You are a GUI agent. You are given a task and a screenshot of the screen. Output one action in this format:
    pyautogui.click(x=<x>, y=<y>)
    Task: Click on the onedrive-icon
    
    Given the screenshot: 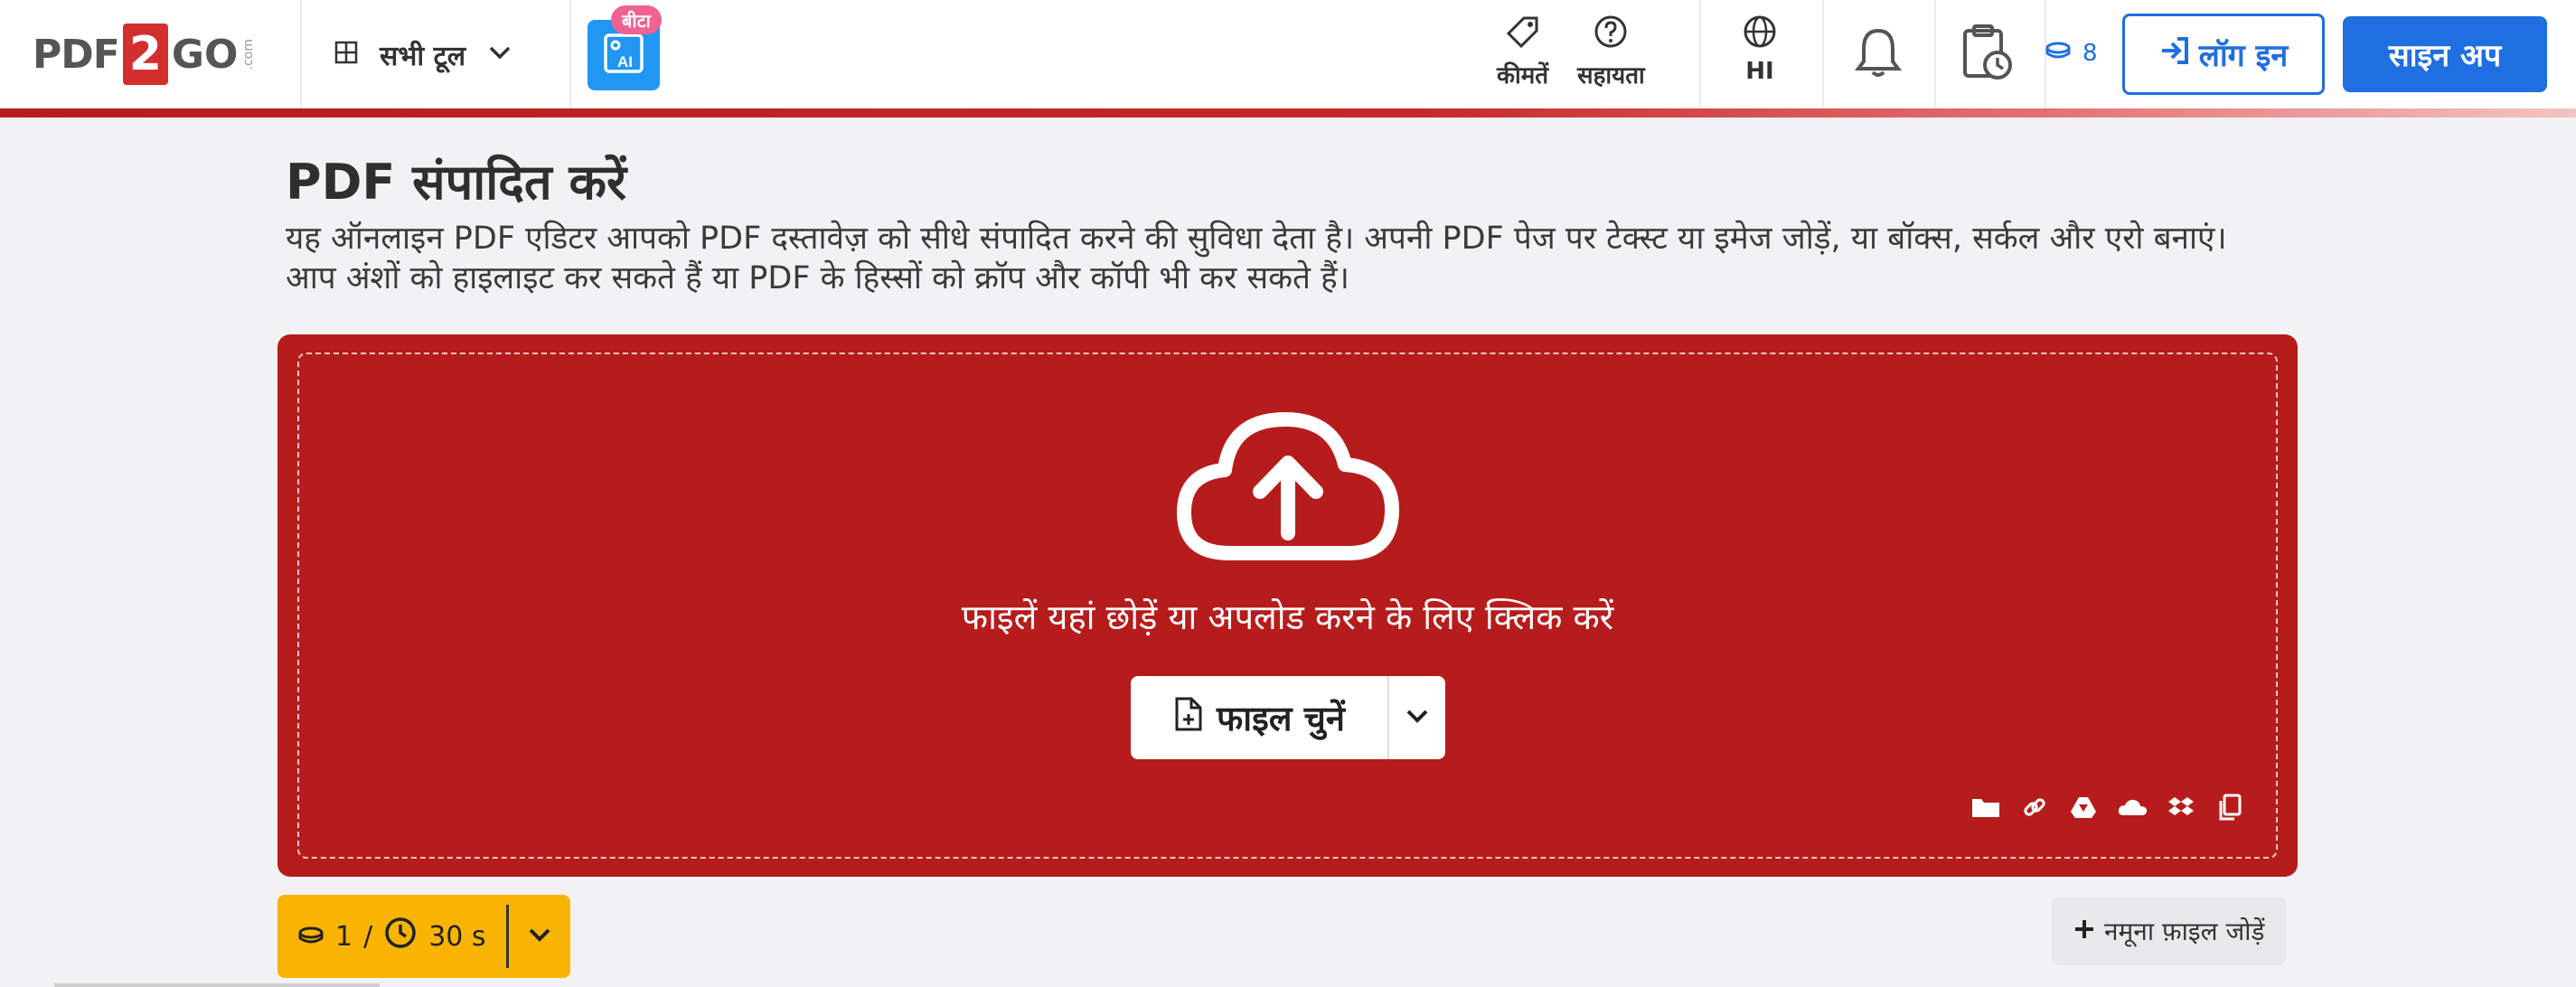 What is the action you would take?
    pyautogui.click(x=2132, y=808)
    